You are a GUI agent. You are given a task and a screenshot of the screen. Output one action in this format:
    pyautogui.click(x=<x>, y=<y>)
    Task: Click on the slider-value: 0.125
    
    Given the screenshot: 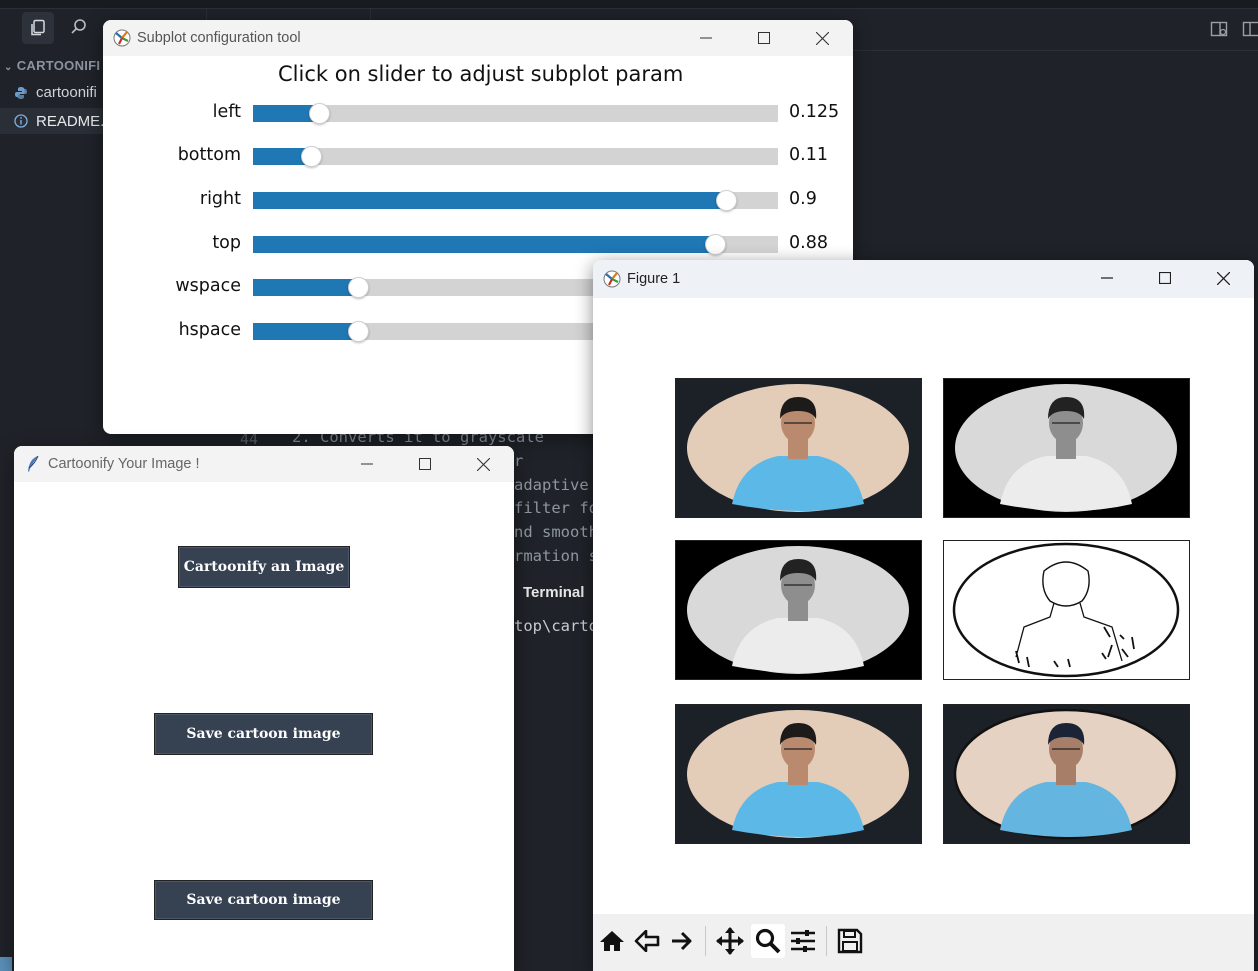 What is the action you would take?
    pyautogui.click(x=814, y=112)
    